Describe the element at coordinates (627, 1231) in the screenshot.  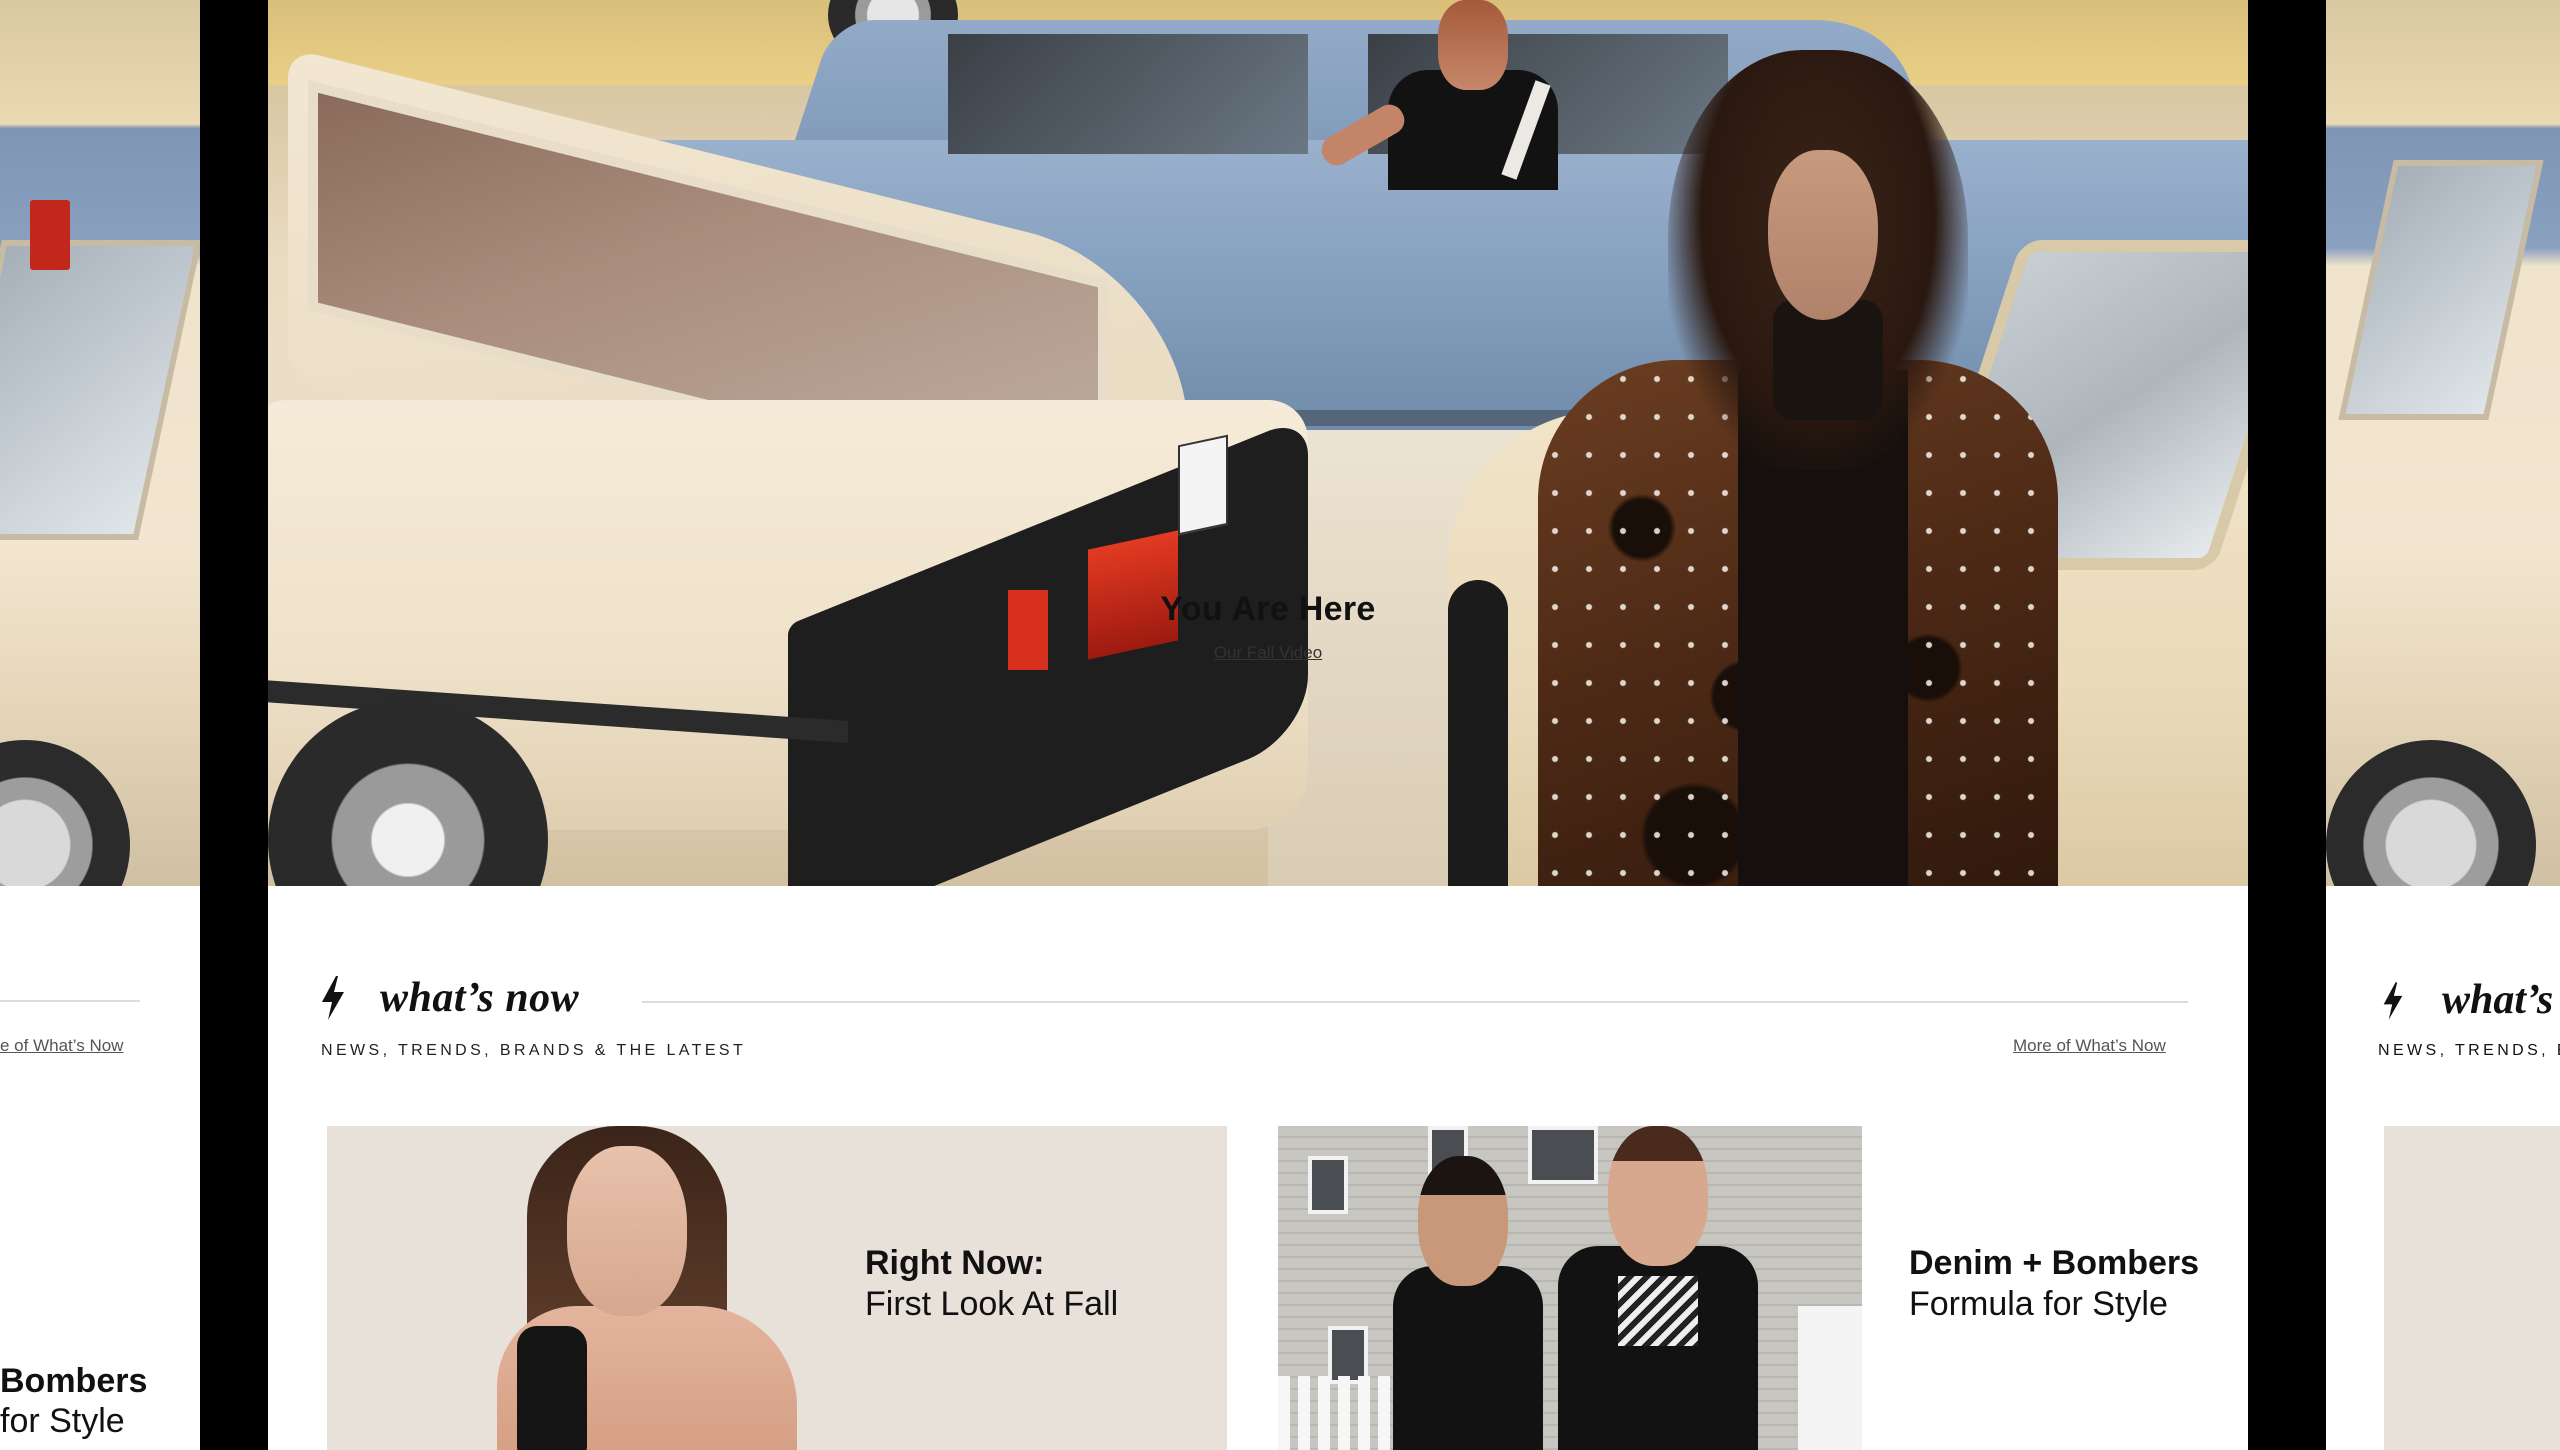
I see `card1-model-face` at that location.